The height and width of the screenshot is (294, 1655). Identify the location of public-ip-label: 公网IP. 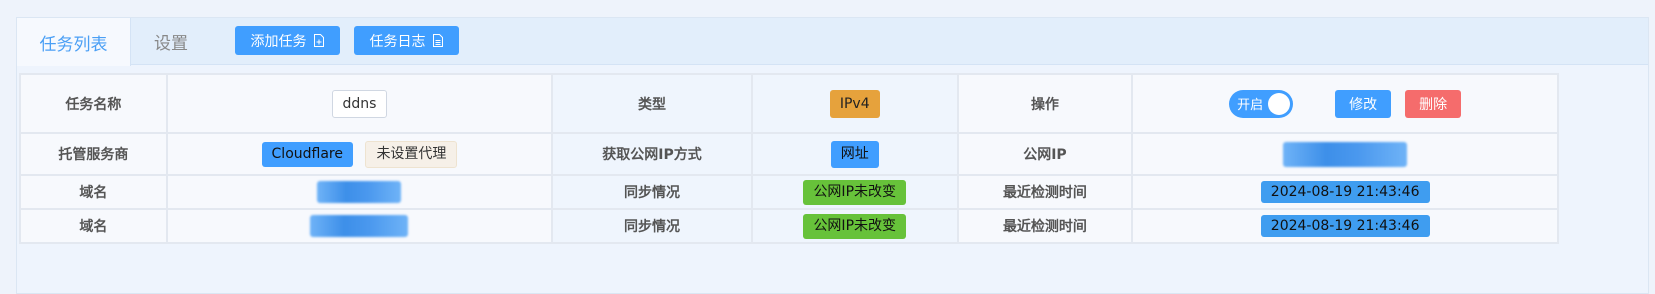
(1045, 154).